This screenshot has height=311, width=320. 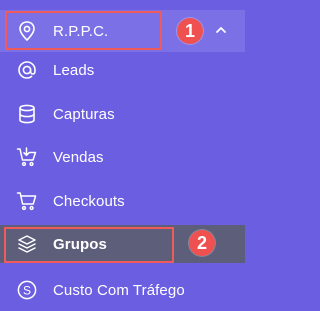 I want to click on sidebar-item-custo-com-trafego: S Custo Com Tráfego, so click(x=122, y=290).